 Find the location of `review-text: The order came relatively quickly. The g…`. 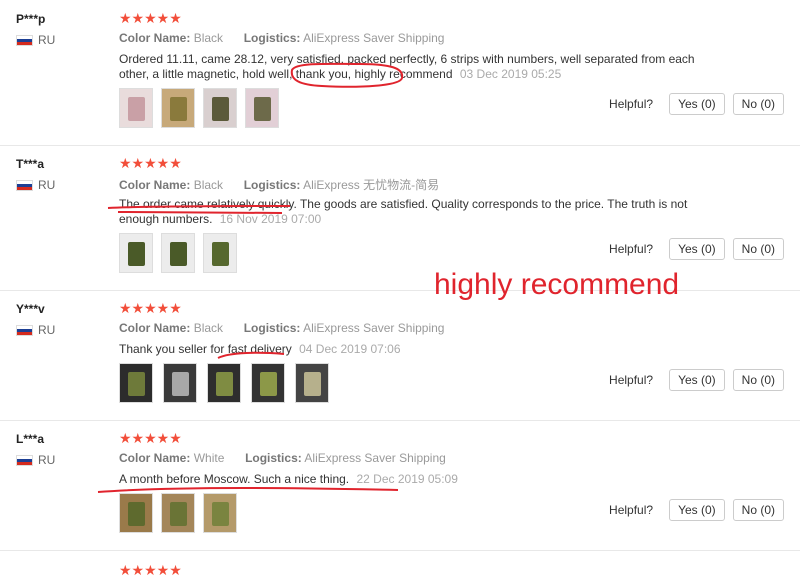

review-text: The order came relatively quickly. The g… is located at coordinates (409, 212).